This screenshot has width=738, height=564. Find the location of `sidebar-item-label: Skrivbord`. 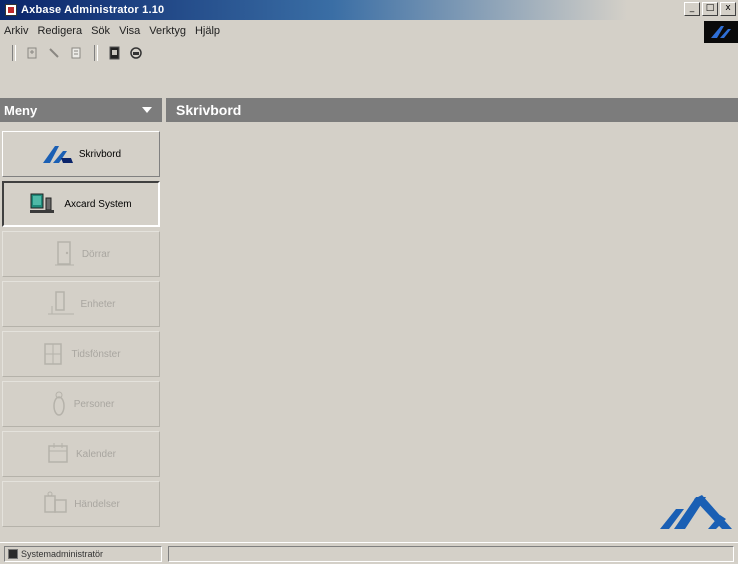

sidebar-item-label: Skrivbord is located at coordinates (100, 154).